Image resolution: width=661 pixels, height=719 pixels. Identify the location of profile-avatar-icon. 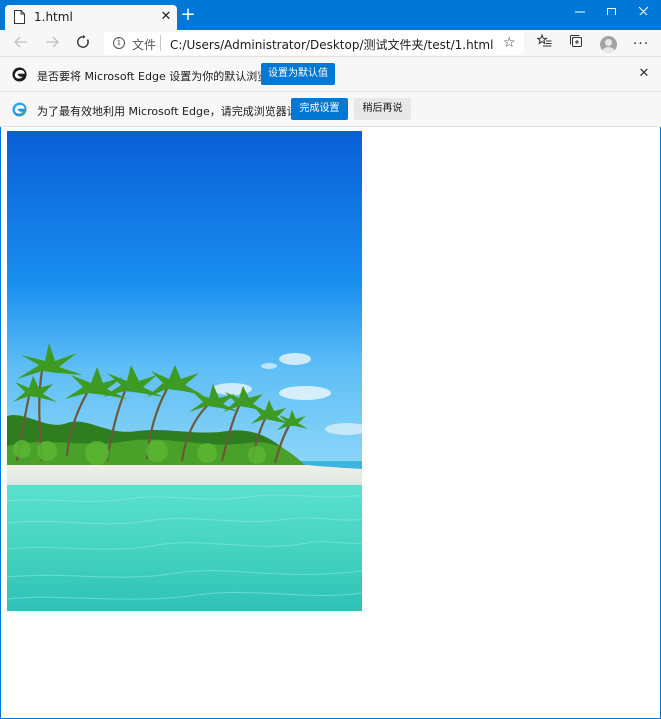
(608, 44).